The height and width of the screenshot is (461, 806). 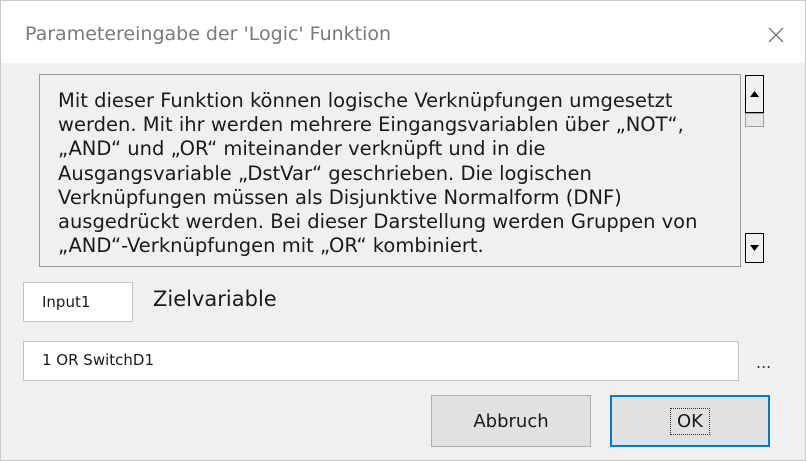 I want to click on close-button, so click(x=776, y=35).